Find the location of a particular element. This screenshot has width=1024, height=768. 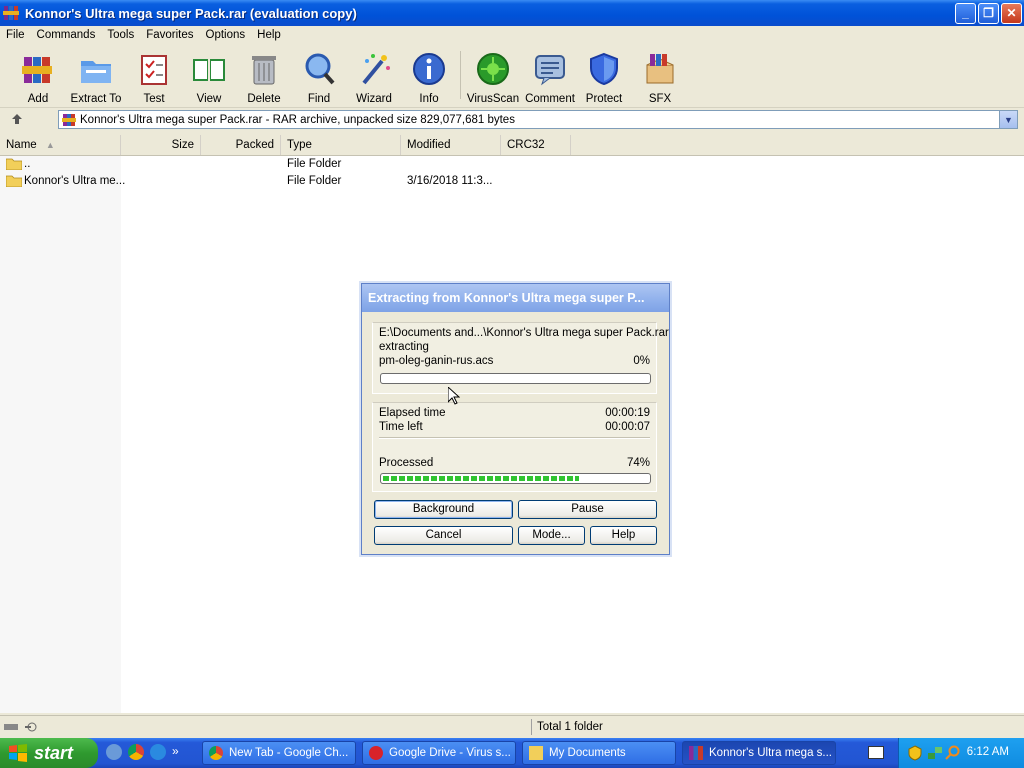

cancel-button: Cancel is located at coordinates (443, 535).